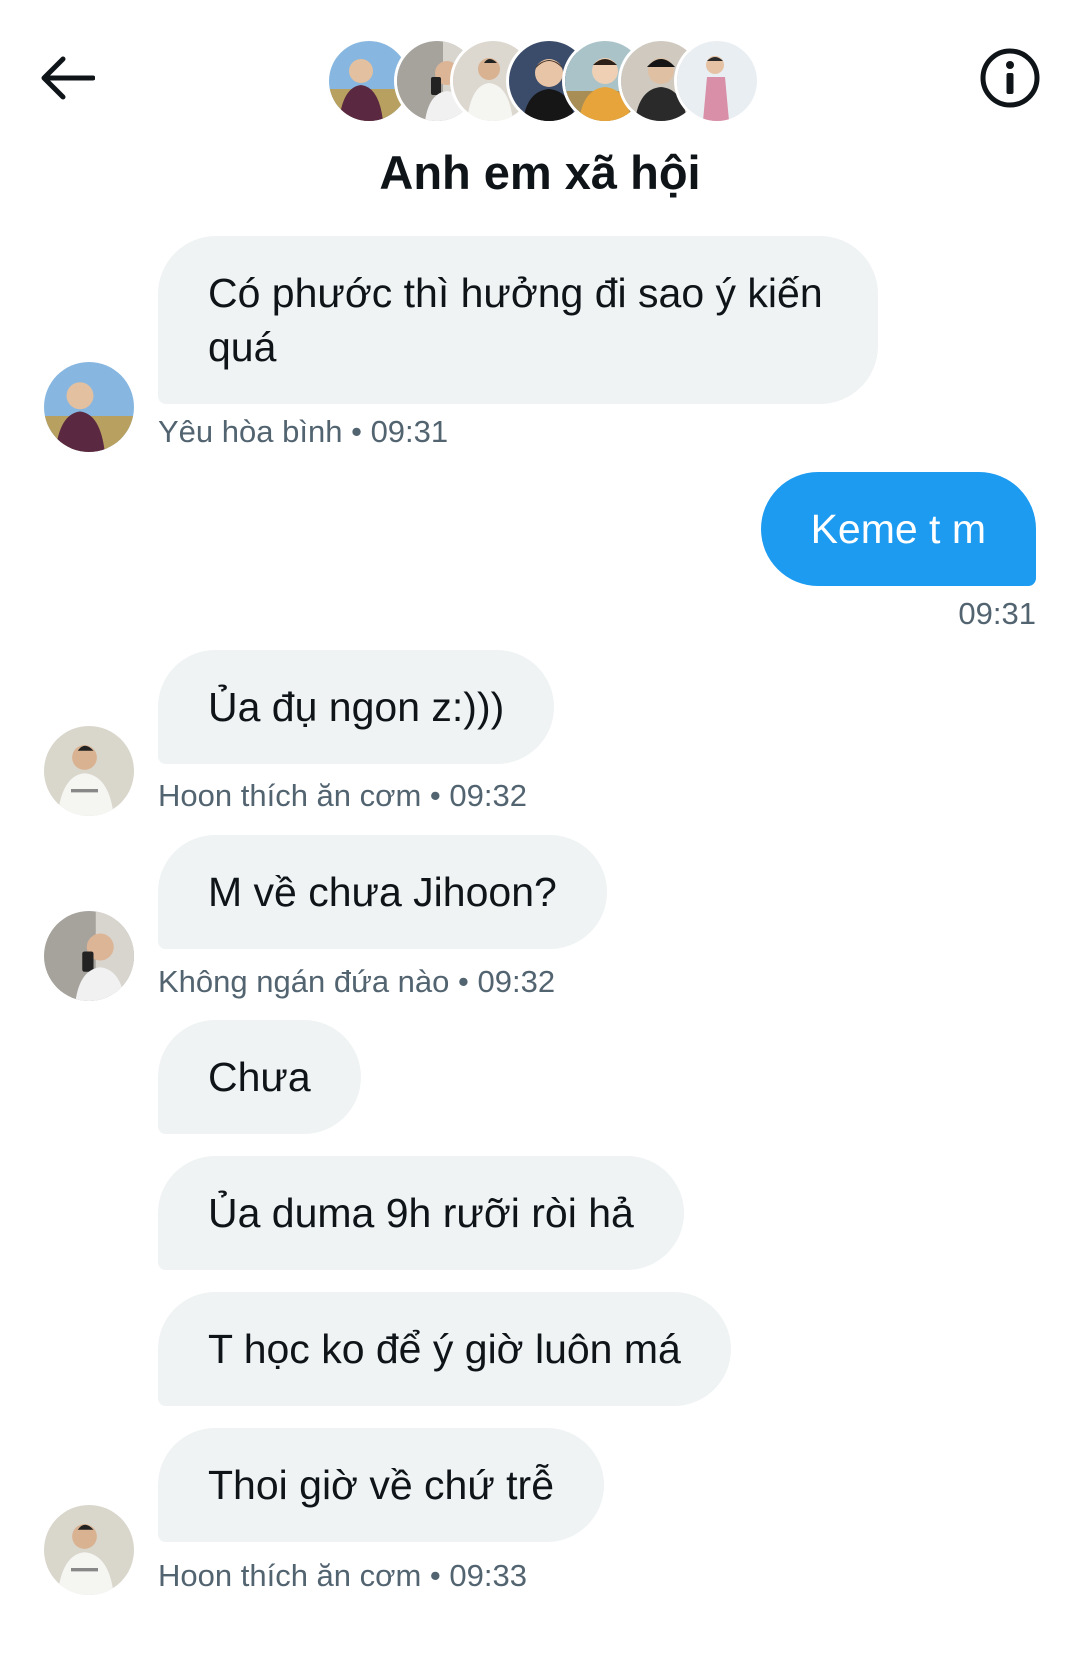  I want to click on message-bubble-received: T học ko để ý giờ luôn má, so click(444, 1349).